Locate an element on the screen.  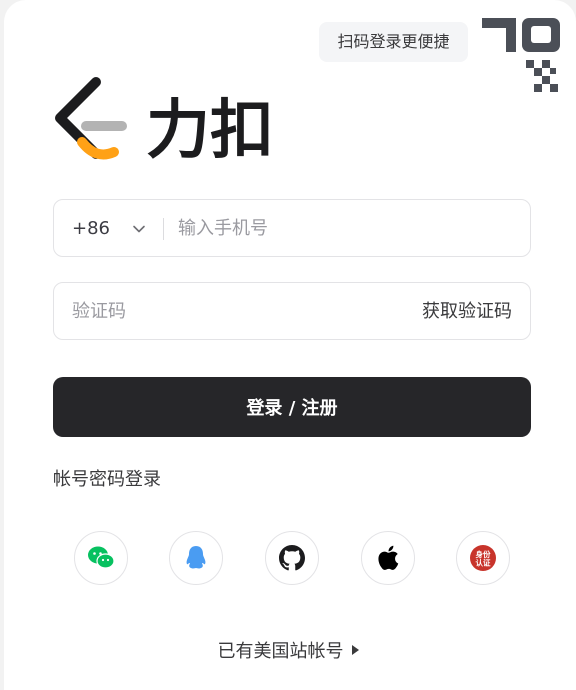
chevron-down-icon is located at coordinates (139, 229).